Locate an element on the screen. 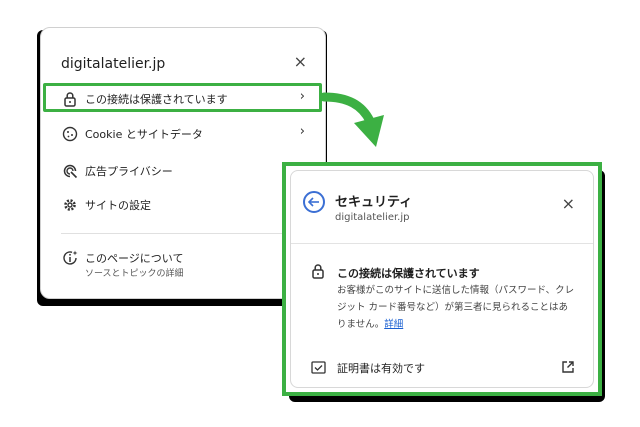  ad-privacy-icon is located at coordinates (70, 171).